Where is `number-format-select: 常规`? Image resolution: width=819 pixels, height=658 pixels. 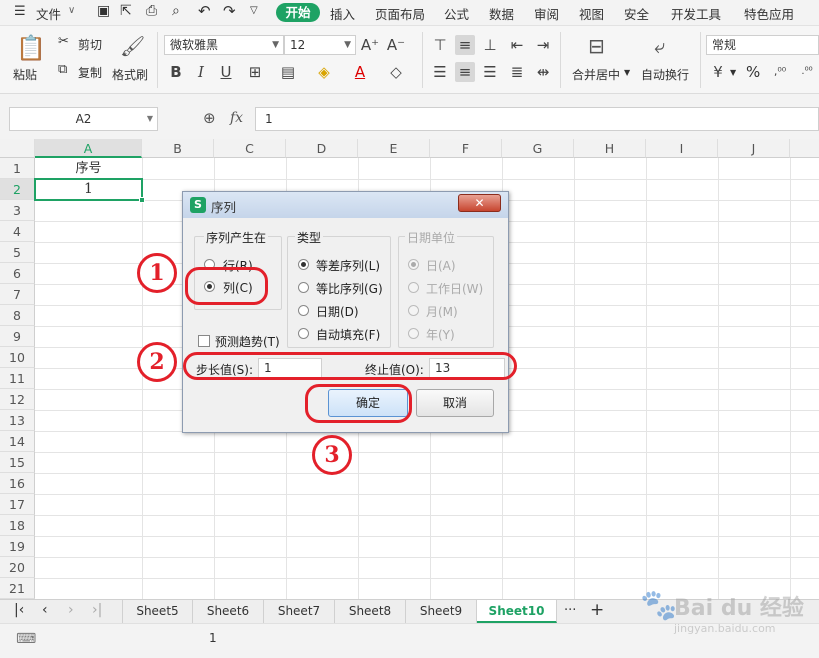 number-format-select: 常规 is located at coordinates (762, 45).